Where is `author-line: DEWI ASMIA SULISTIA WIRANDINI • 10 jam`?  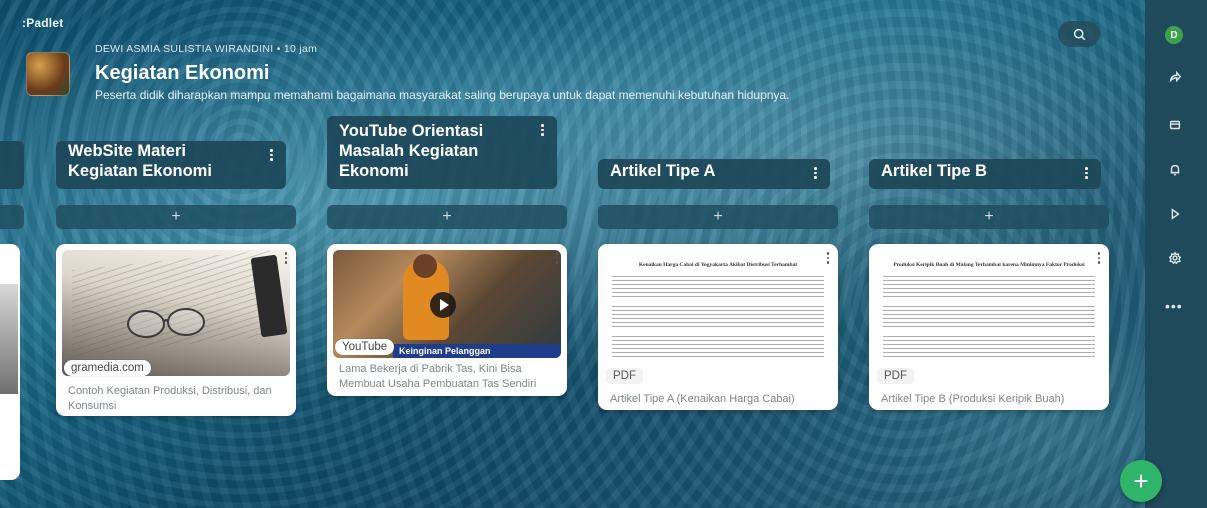 author-line: DEWI ASMIA SULISTIA WIRANDINI • 10 jam is located at coordinates (206, 49).